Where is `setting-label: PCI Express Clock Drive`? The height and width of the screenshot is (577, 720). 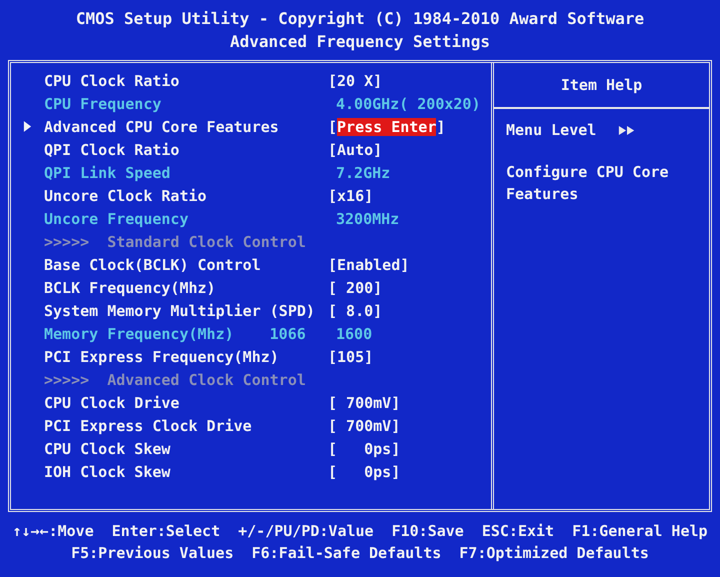
setting-label: PCI Express Clock Drive is located at coordinates (186, 425).